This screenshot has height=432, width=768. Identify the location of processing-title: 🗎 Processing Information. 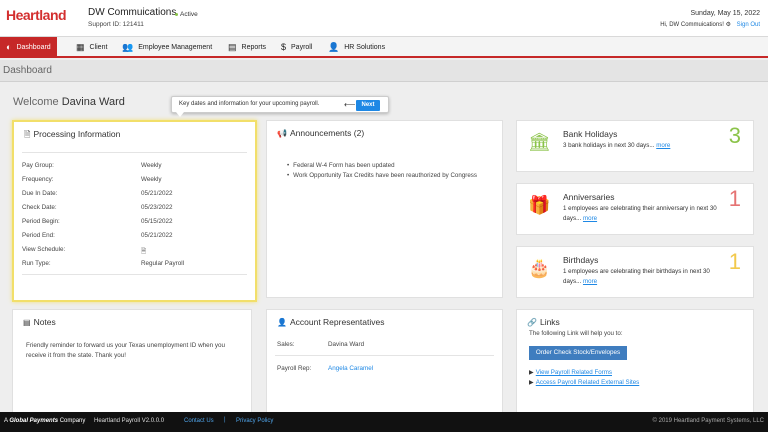
(72, 134).